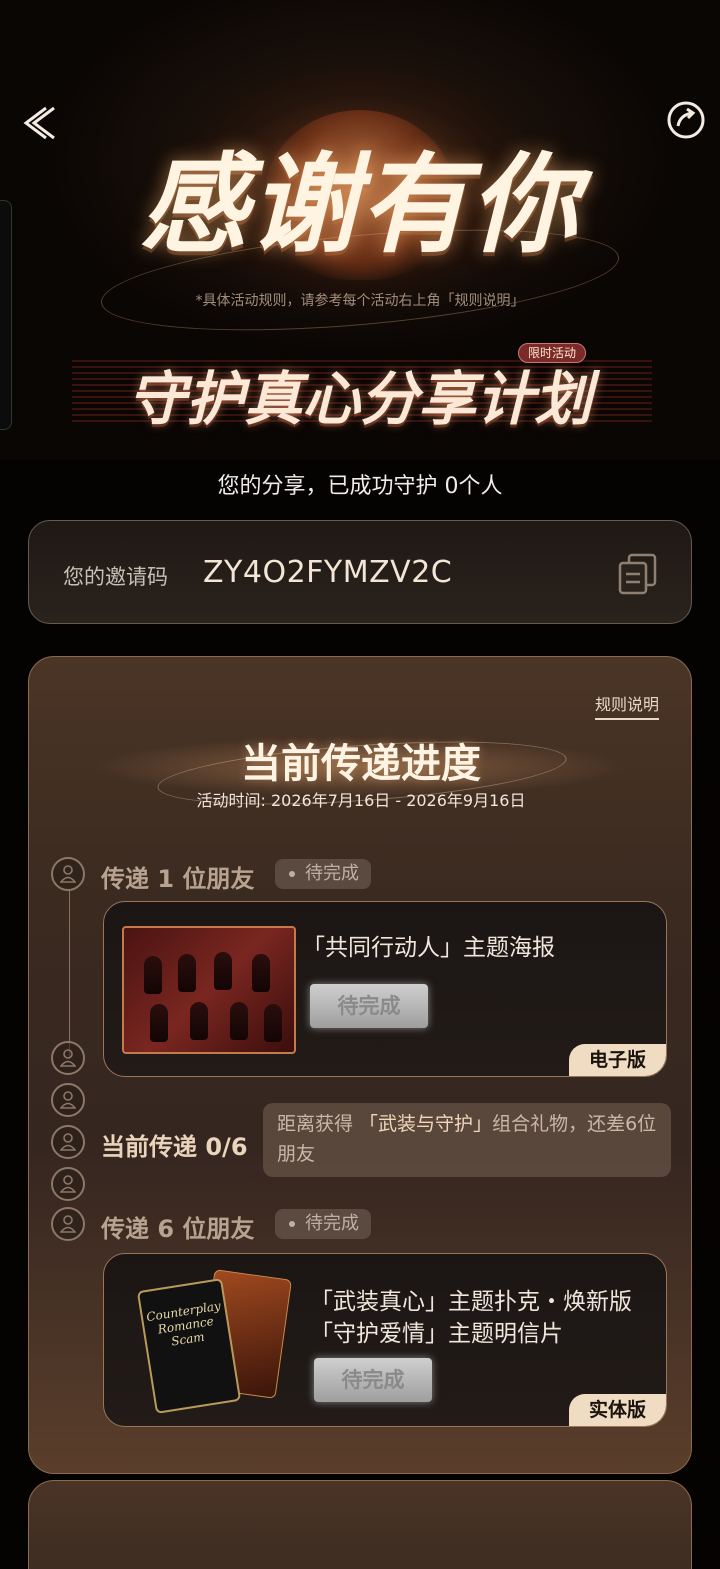 This screenshot has height=1569, width=720. Describe the element at coordinates (214, 1343) in the screenshot. I see `poker-postcard-image: Counterplay Romance Scam` at that location.